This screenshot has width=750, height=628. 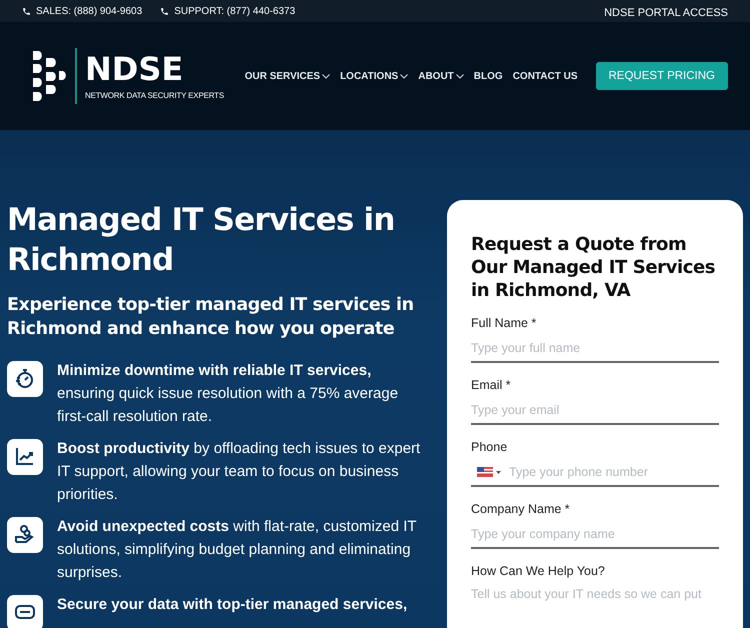 What do you see at coordinates (504, 323) in the screenshot?
I see `field-label: Full Name *` at bounding box center [504, 323].